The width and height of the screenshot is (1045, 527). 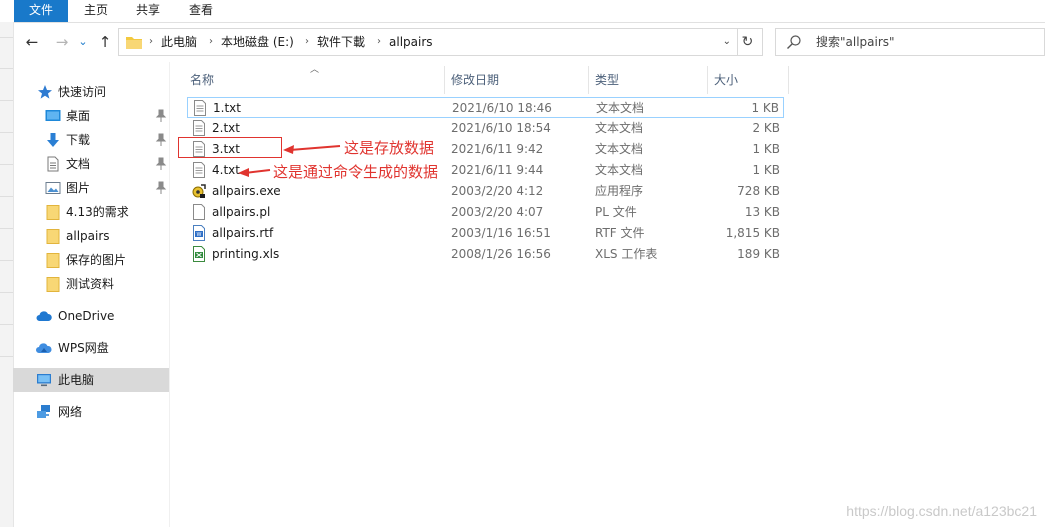 What do you see at coordinates (497, 191) in the screenshot?
I see `file-date: 2003/2/20 4:12` at bounding box center [497, 191].